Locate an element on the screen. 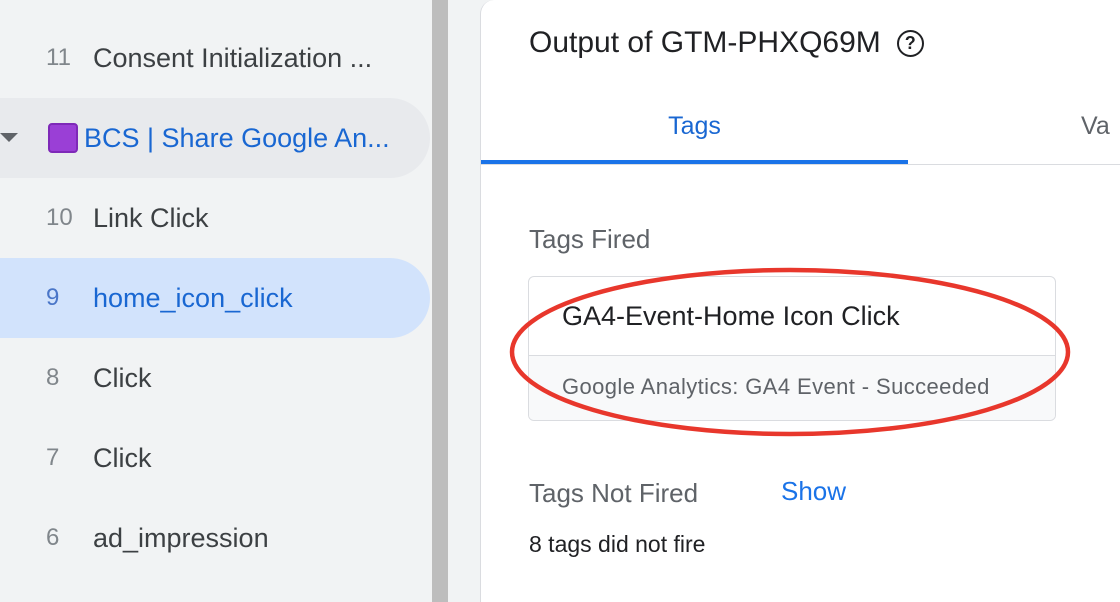  event-number: 7 is located at coordinates (53, 457).